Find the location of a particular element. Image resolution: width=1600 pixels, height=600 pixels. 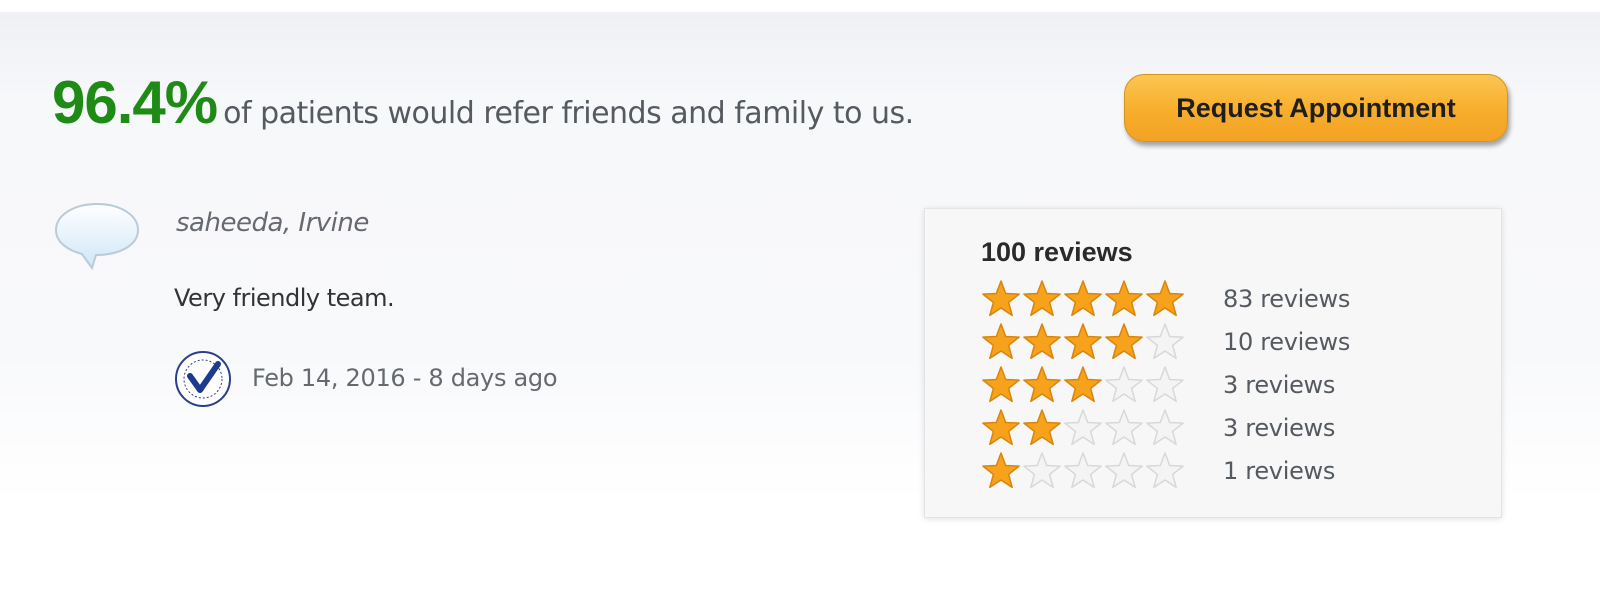

three-star-rating-icon is located at coordinates (1083, 384).